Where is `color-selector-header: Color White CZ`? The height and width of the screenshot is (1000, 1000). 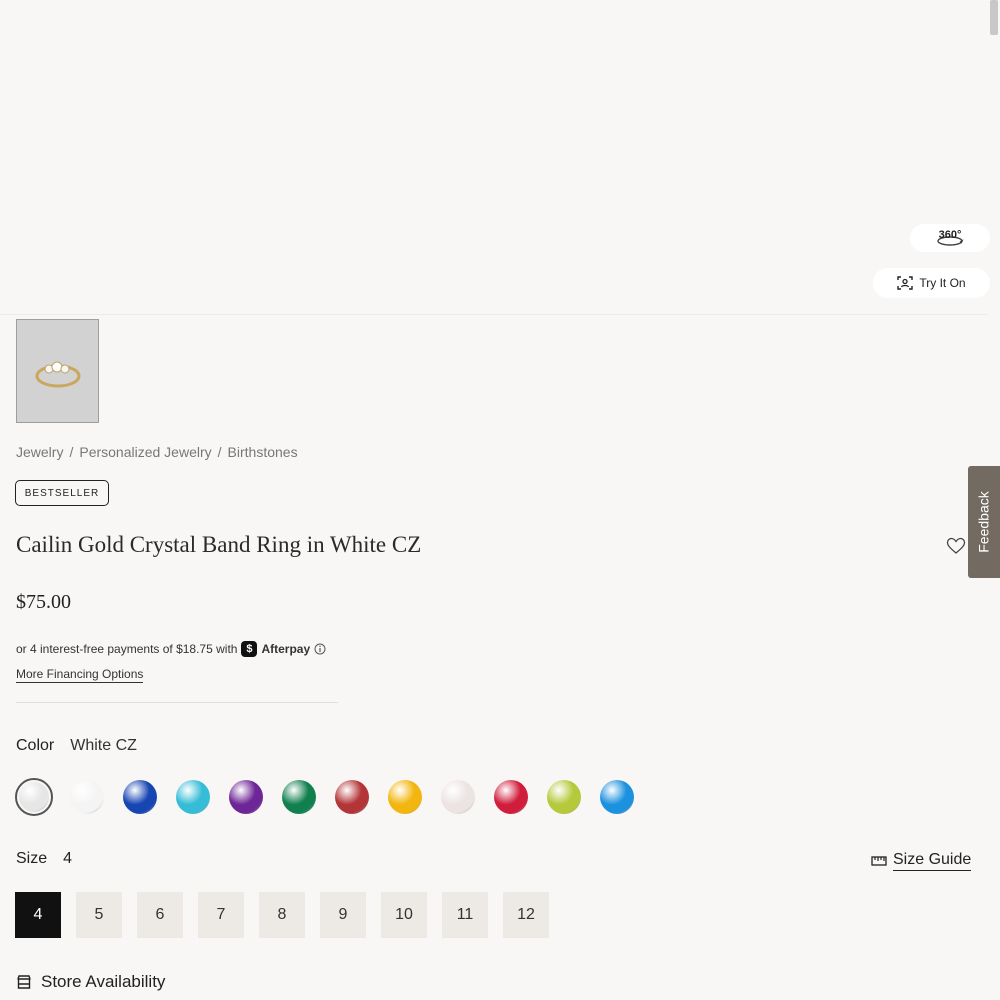 color-selector-header: Color White CZ is located at coordinates (76, 746).